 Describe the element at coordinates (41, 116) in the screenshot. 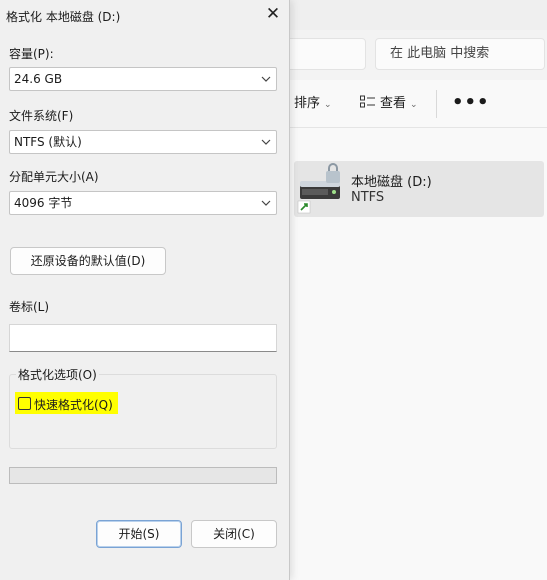

I see `filesystem-label: 文件系统(F)` at that location.